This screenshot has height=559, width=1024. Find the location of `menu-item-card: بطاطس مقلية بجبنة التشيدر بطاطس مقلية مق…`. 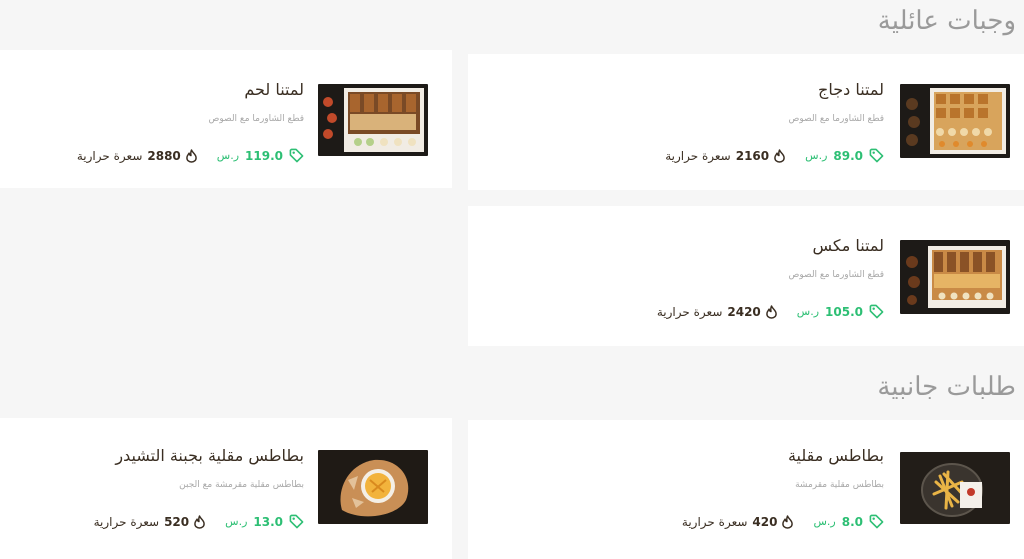

menu-item-card: بطاطس مقلية بجبنة التشيدر بطاطس مقلية مق… is located at coordinates (226, 488).